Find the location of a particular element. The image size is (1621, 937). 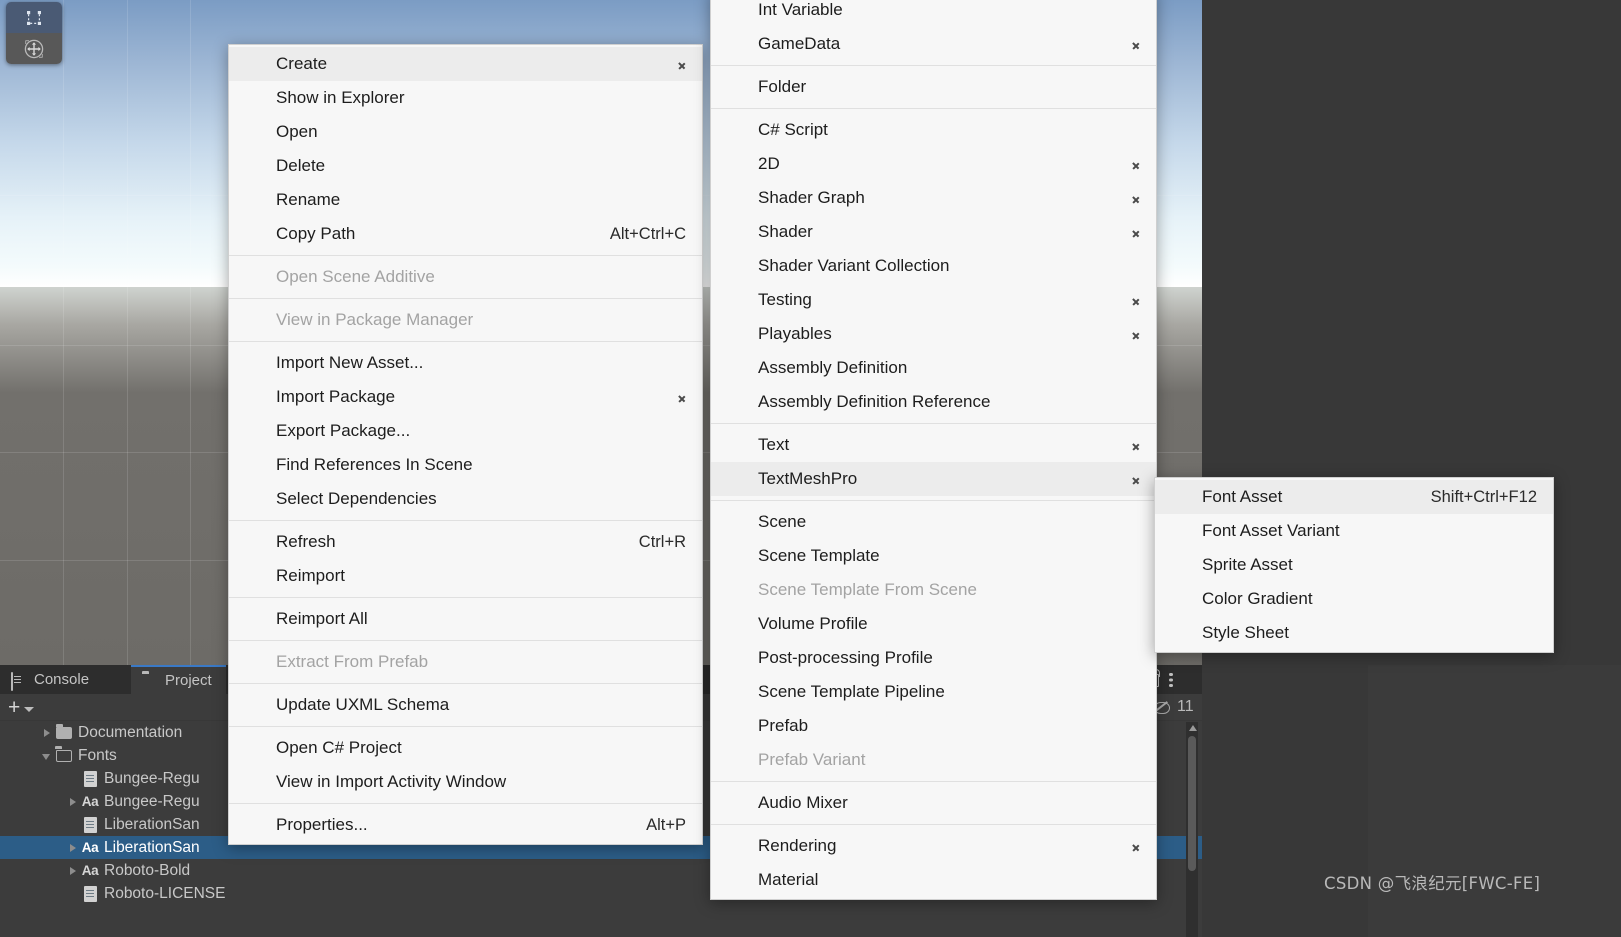

watermark: CSDN @飞浪纪元[FWC-FE] is located at coordinates (1432, 883).